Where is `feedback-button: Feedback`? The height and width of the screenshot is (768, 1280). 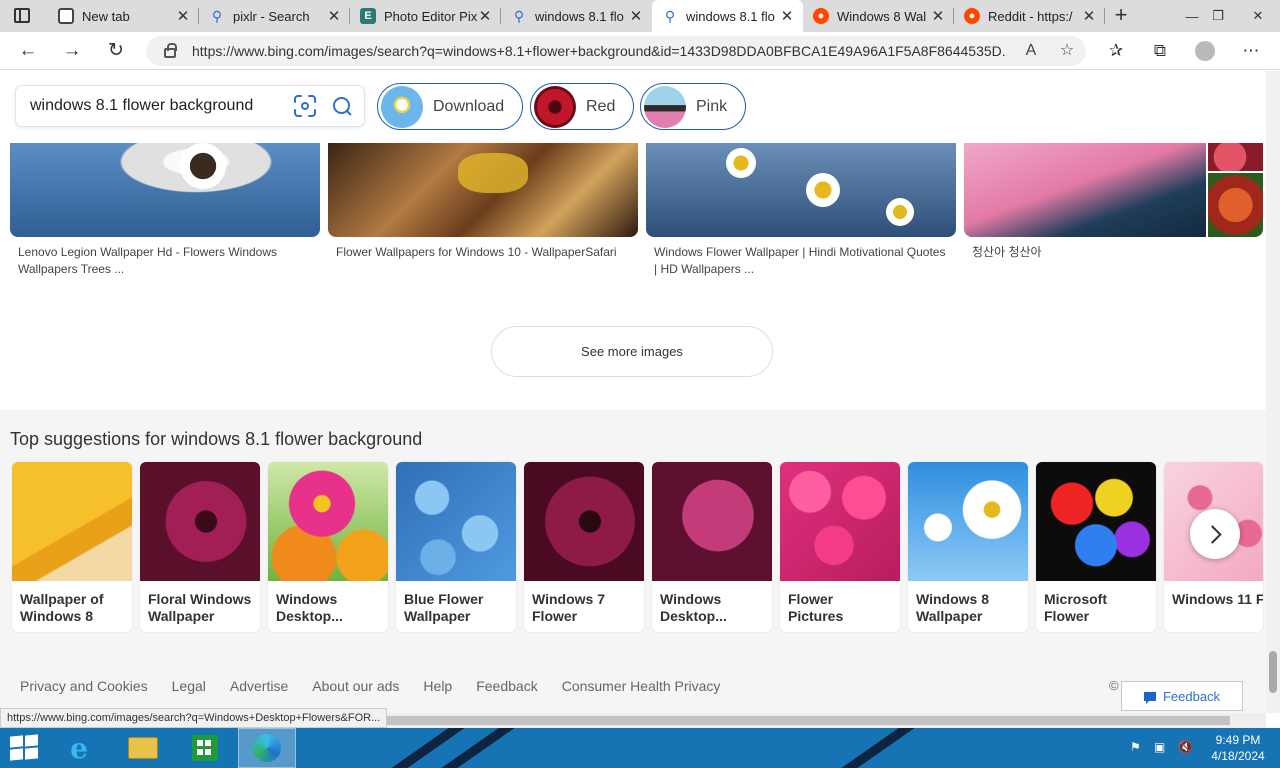 feedback-button: Feedback is located at coordinates (1182, 696).